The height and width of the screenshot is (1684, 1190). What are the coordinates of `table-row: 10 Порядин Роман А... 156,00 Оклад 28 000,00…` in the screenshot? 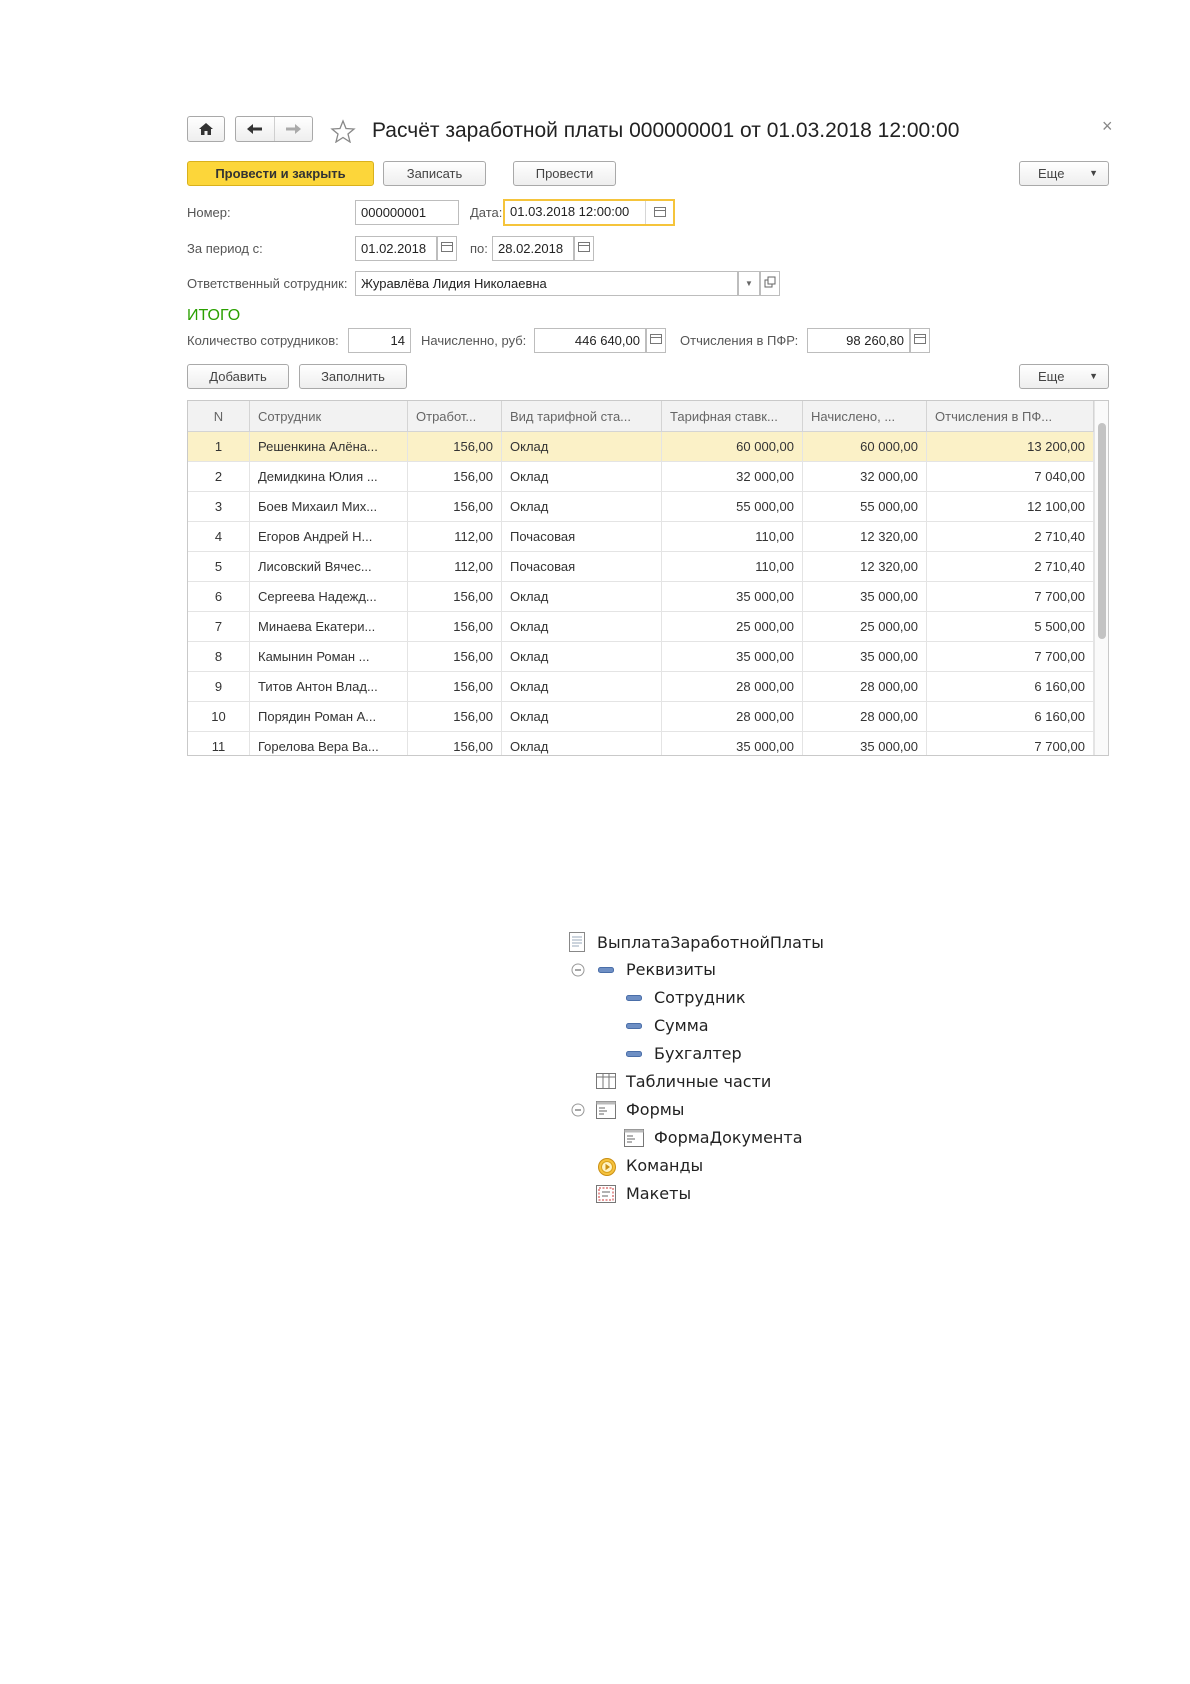 It's located at (641, 717).